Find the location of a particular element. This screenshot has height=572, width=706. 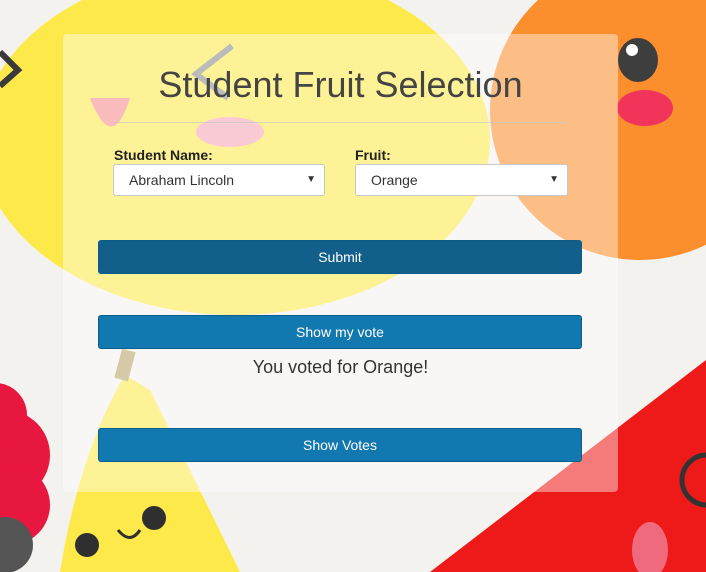

student-name-label: Student Name: is located at coordinates (163, 155).